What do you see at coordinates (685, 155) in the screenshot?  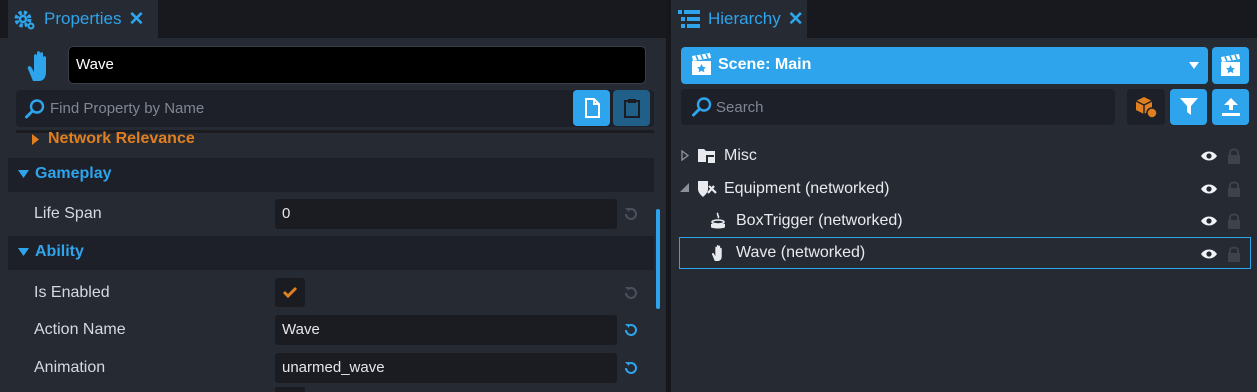 I see `expand-arrow-icon` at bounding box center [685, 155].